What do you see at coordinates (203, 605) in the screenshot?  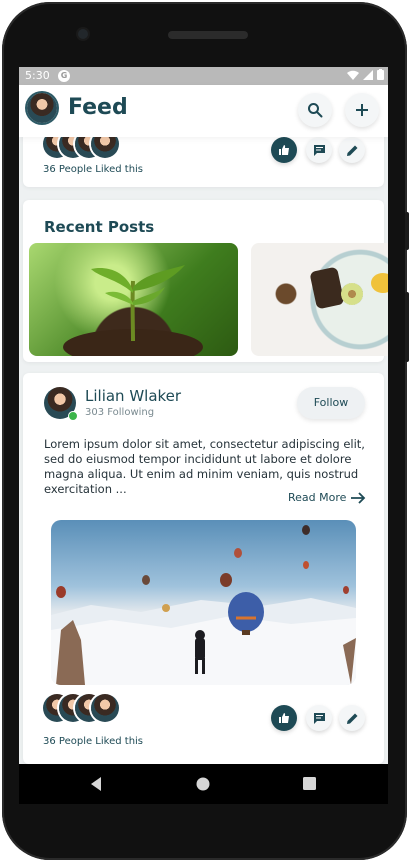 I see `balloon-landscape` at bounding box center [203, 605].